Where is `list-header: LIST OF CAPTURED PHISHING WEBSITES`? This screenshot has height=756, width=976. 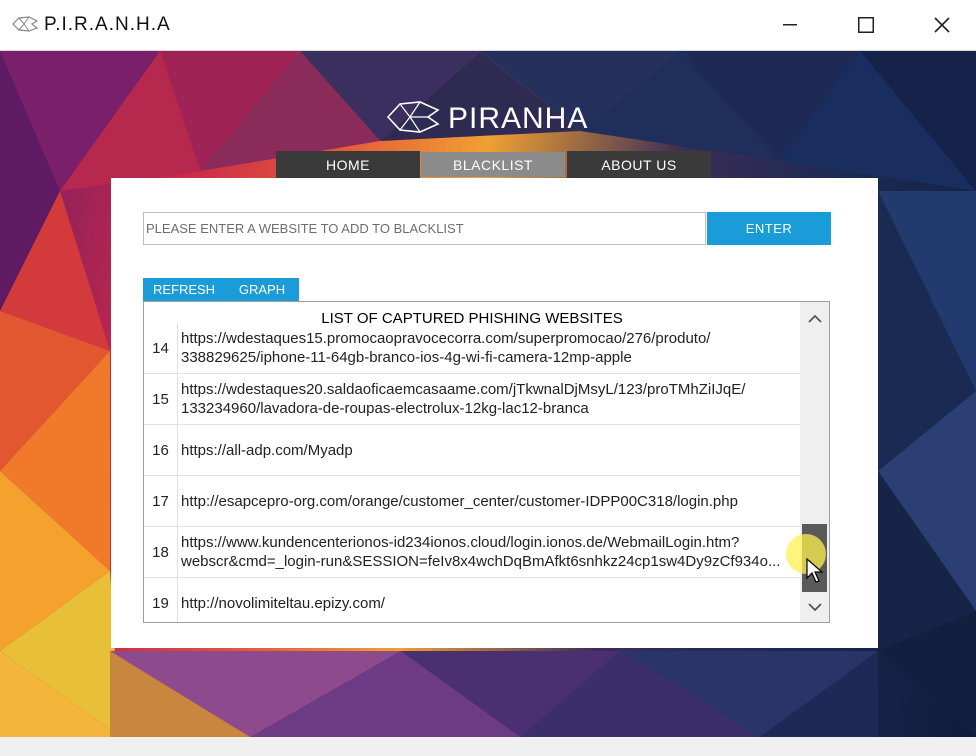
list-header: LIST OF CAPTURED PHISHING WEBSITES is located at coordinates (472, 318).